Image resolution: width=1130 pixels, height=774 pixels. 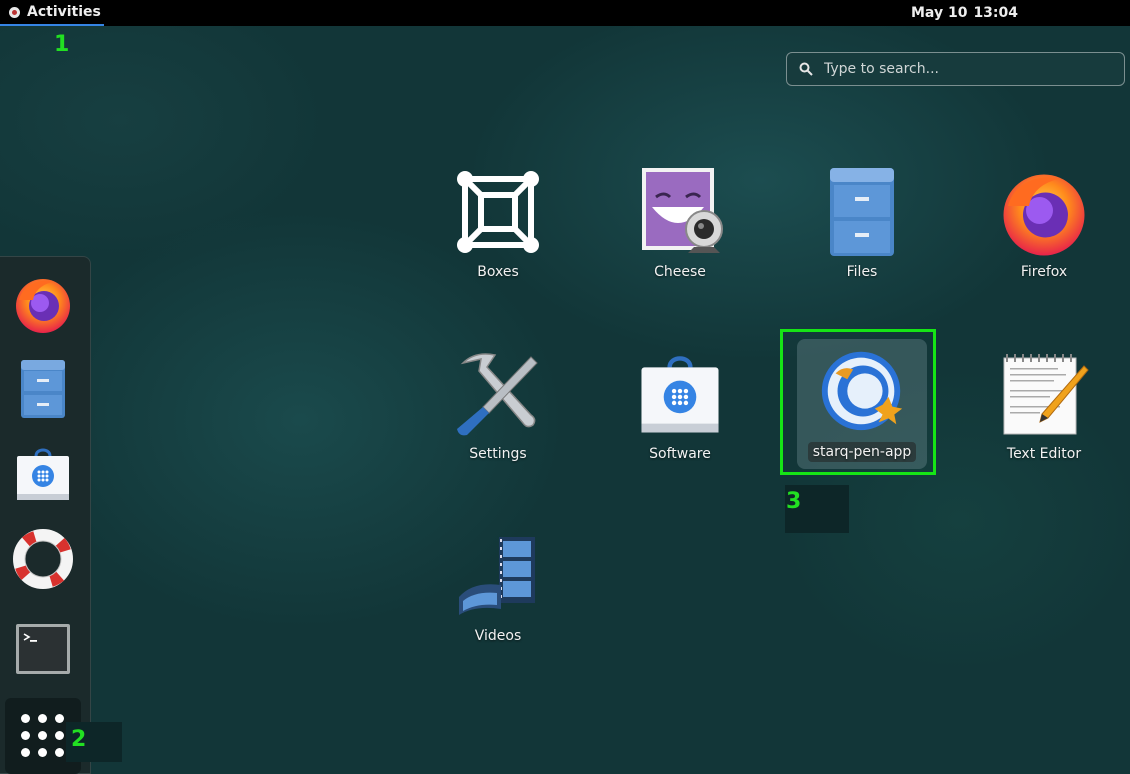 I want to click on app-firefox: Firefox, so click(x=1044, y=244).